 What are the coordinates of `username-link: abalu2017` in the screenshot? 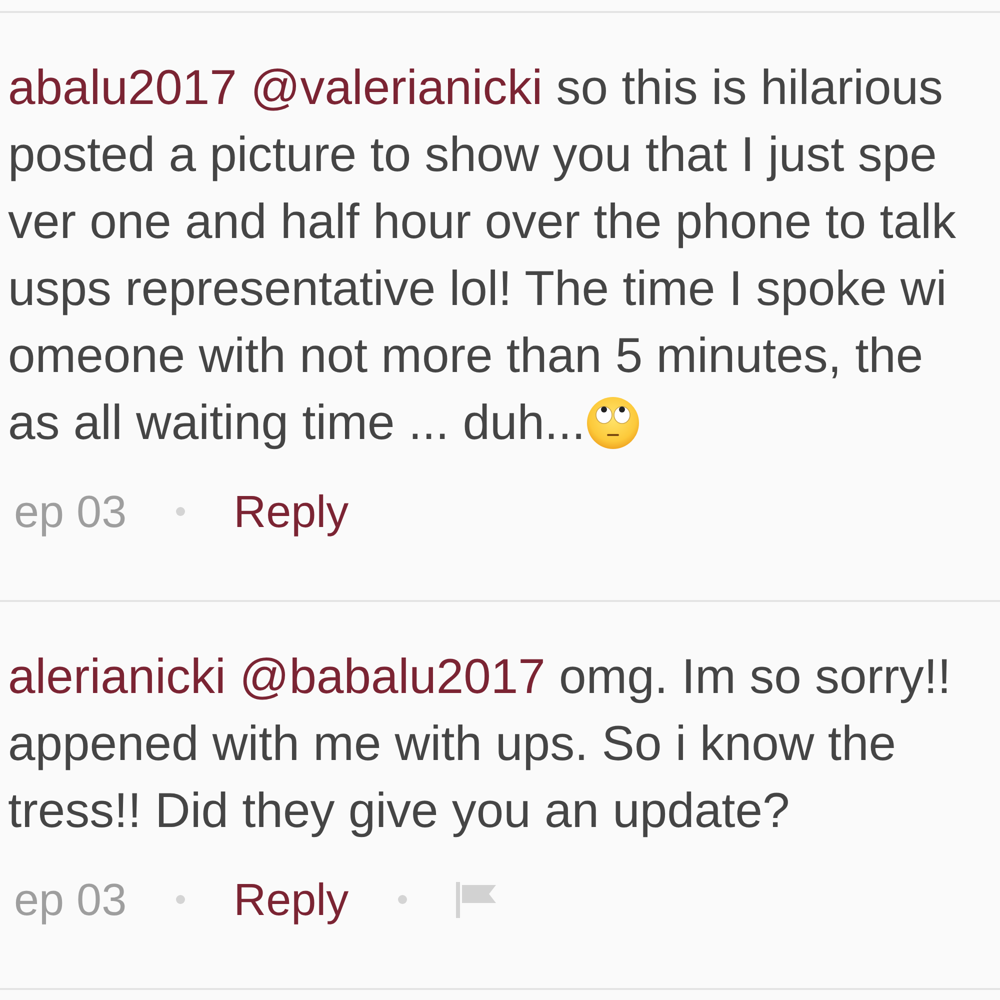 It's located at (122, 88).